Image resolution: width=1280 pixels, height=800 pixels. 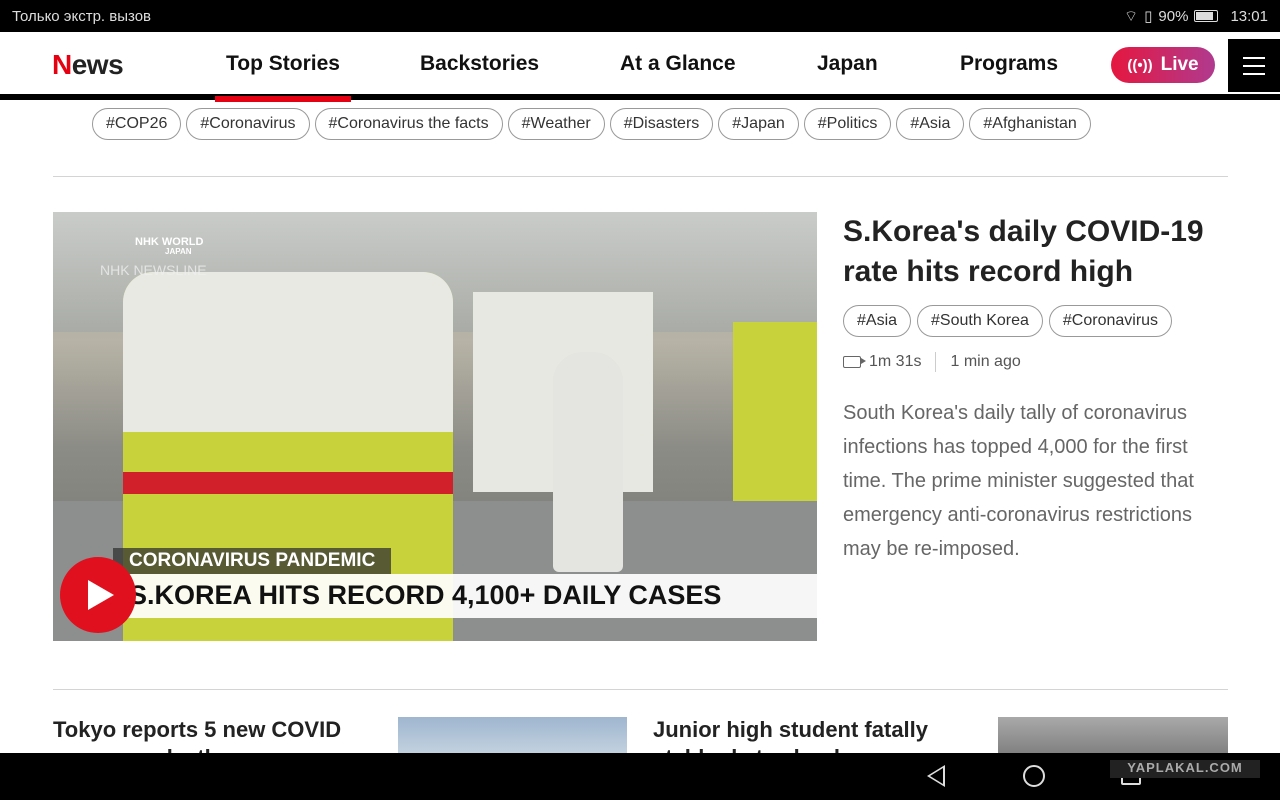 I want to click on battery-icon, so click(x=1206, y=16).